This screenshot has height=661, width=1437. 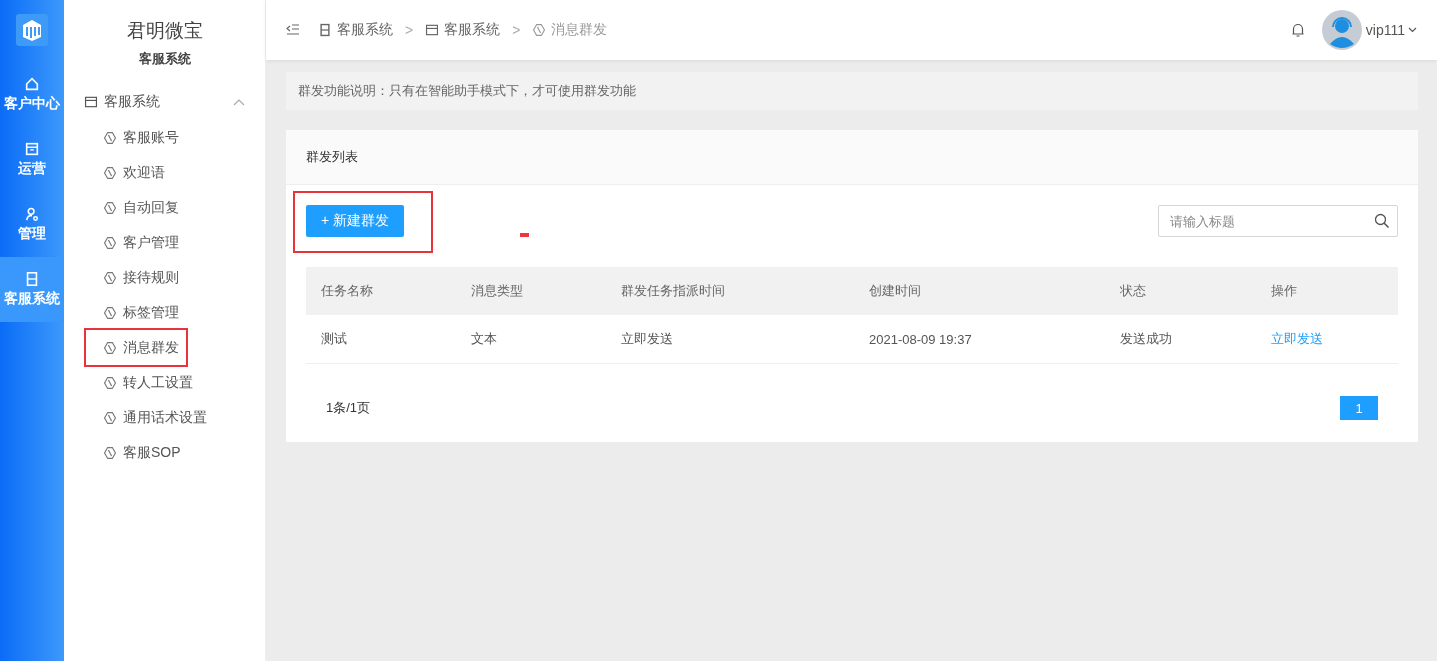 What do you see at coordinates (348, 408) in the screenshot?
I see `page-summary: 1条/1页` at bounding box center [348, 408].